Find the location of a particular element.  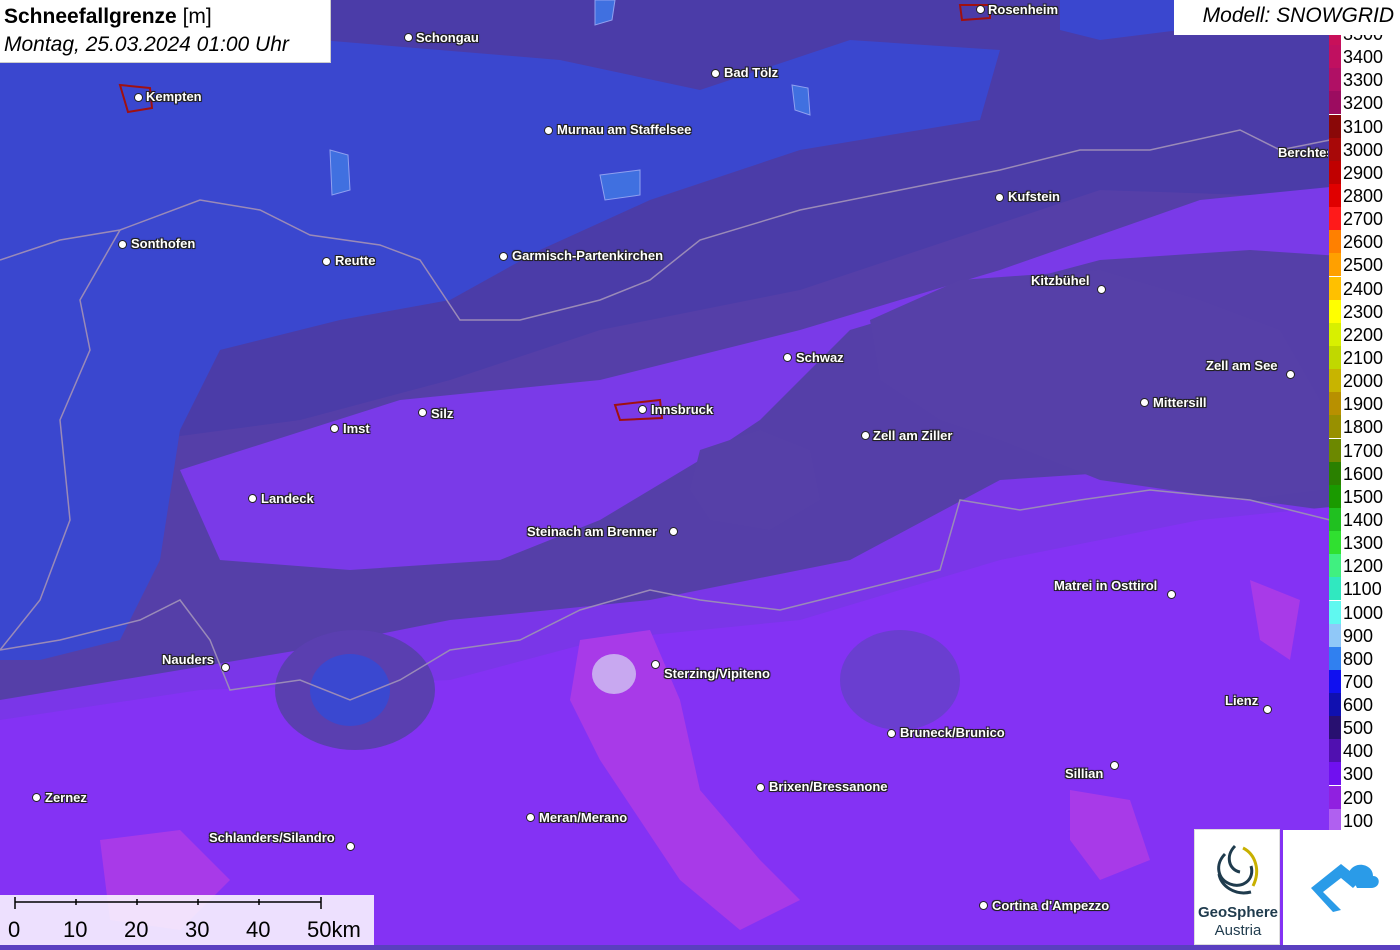

legend-label: 1200 is located at coordinates (1363, 566).